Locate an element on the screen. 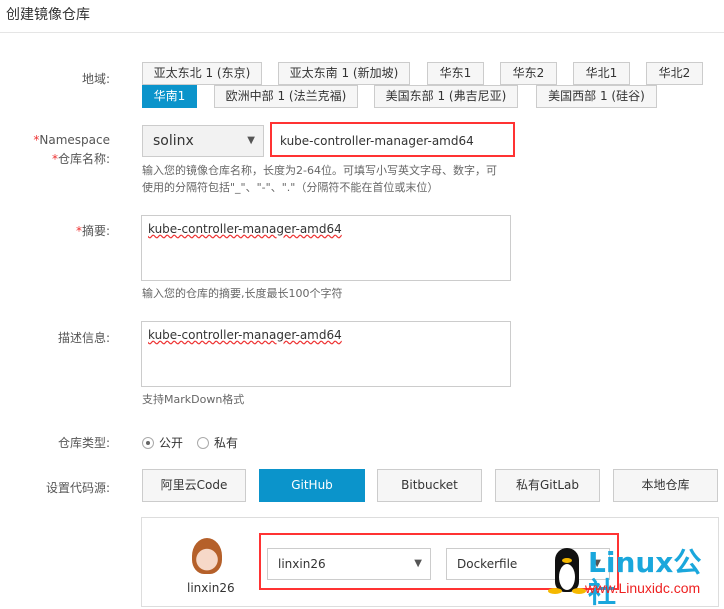 This screenshot has height=609, width=724. summary-value: kube-controller-manager-amd64 is located at coordinates (245, 229).